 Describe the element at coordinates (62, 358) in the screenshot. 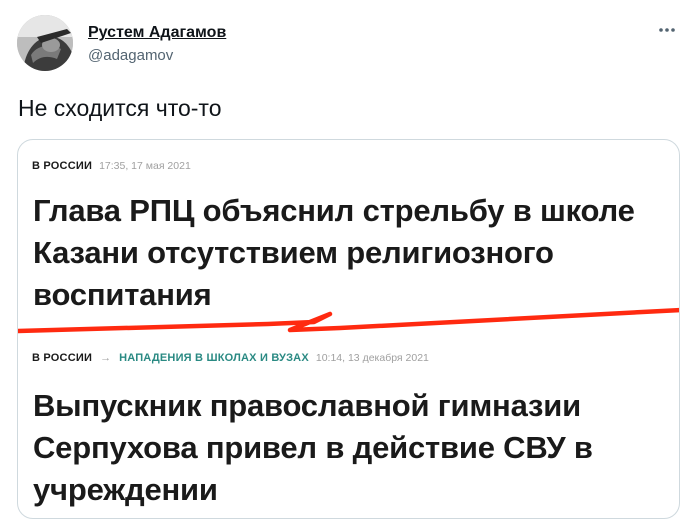

I see `article2-rubric: В РОССИИ` at that location.